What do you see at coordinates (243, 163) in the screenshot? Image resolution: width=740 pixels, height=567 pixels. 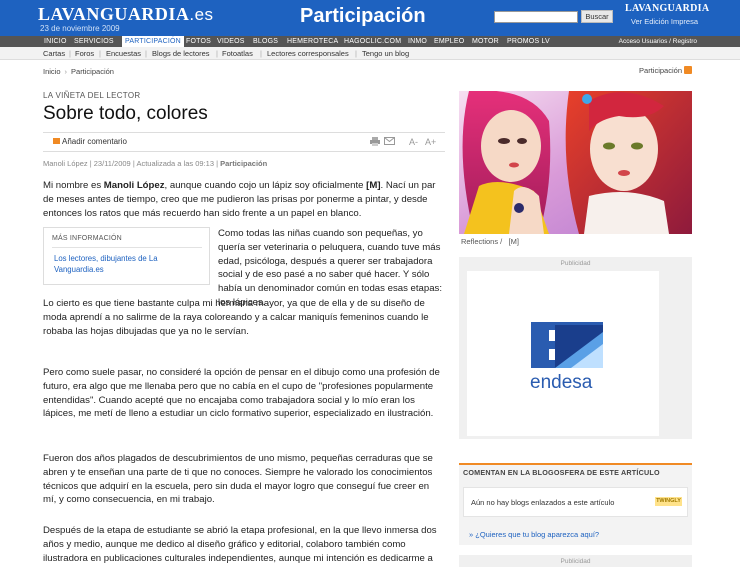 I see `byline-section: Participación` at bounding box center [243, 163].